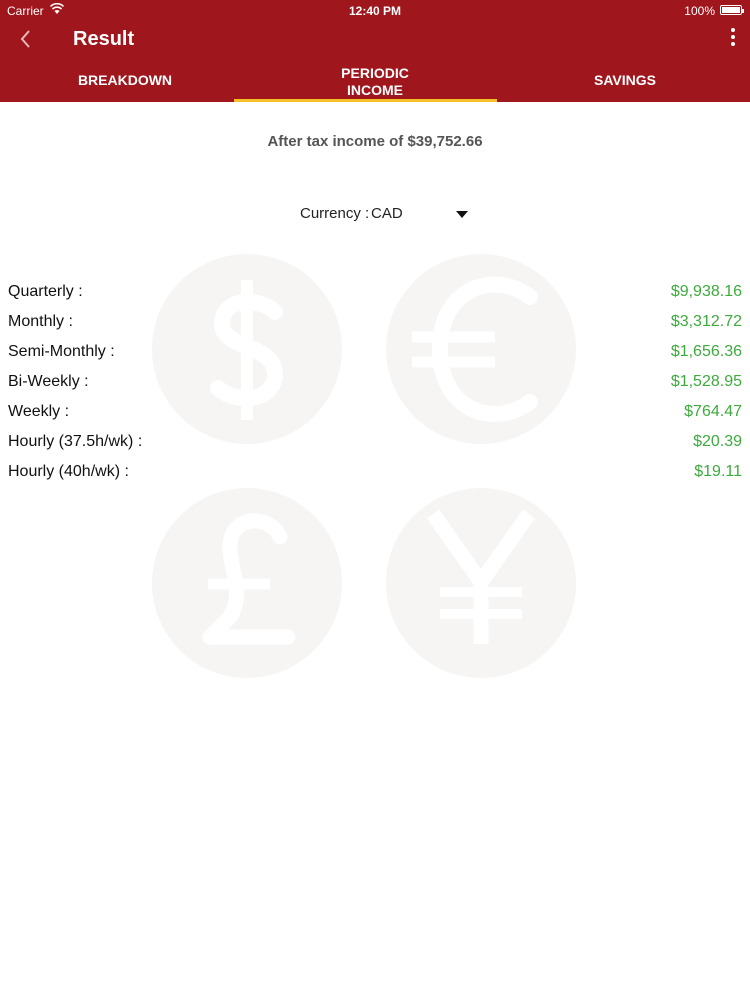 This screenshot has height=1000, width=750. What do you see at coordinates (61, 351) in the screenshot?
I see `row-label: Semi-Monthly :` at bounding box center [61, 351].